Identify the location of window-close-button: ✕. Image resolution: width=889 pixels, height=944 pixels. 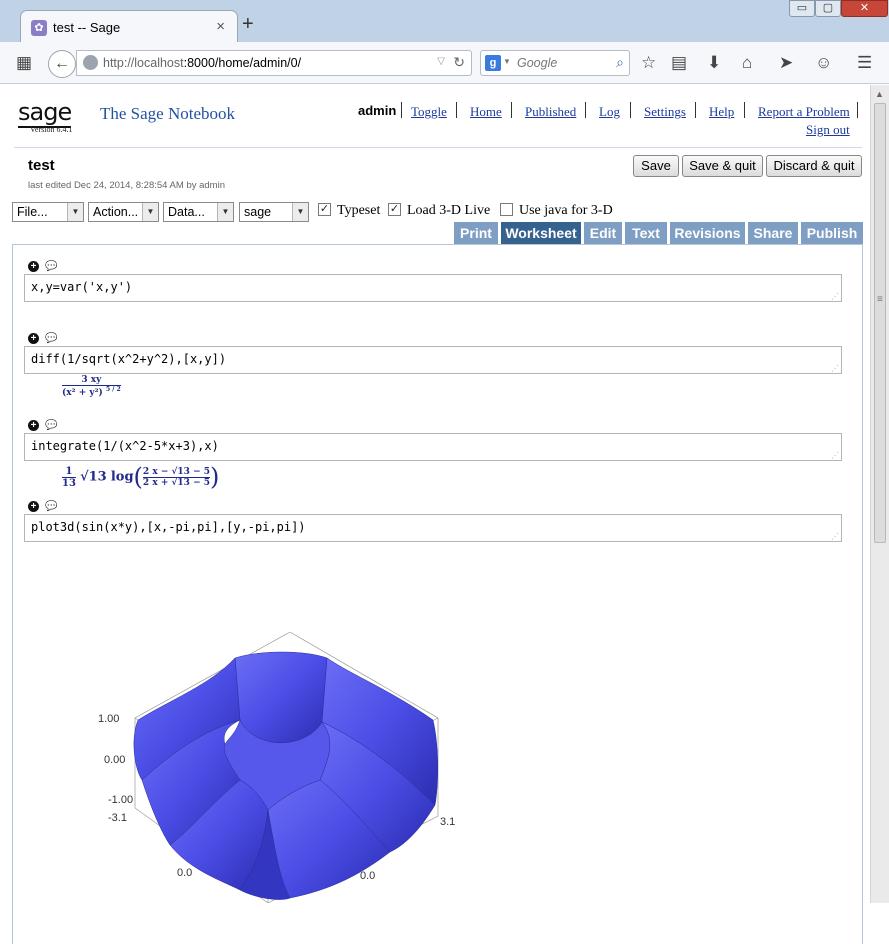
(864, 8).